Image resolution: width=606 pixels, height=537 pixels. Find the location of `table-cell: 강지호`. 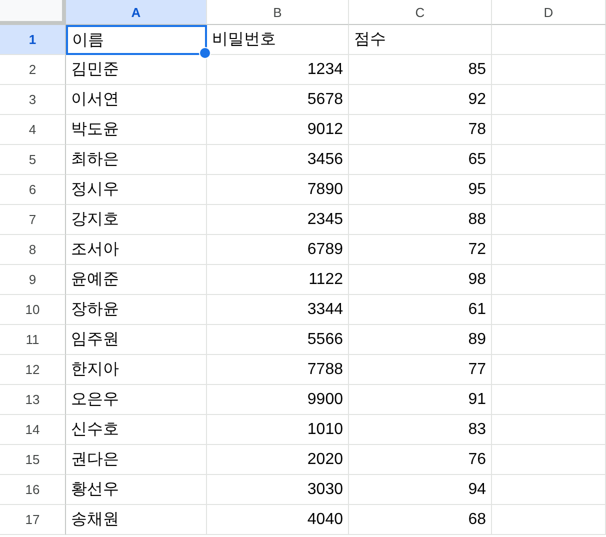

table-cell: 강지호 is located at coordinates (136, 220).